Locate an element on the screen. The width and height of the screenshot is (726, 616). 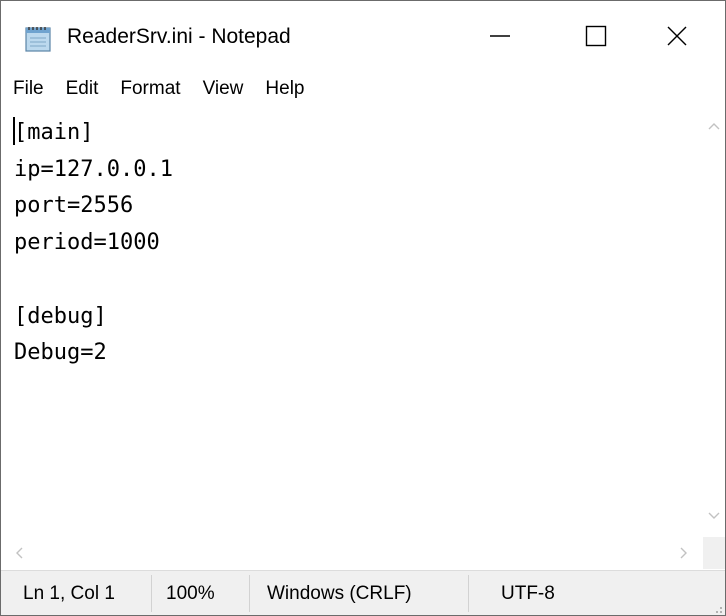
close-button is located at coordinates (677, 36).